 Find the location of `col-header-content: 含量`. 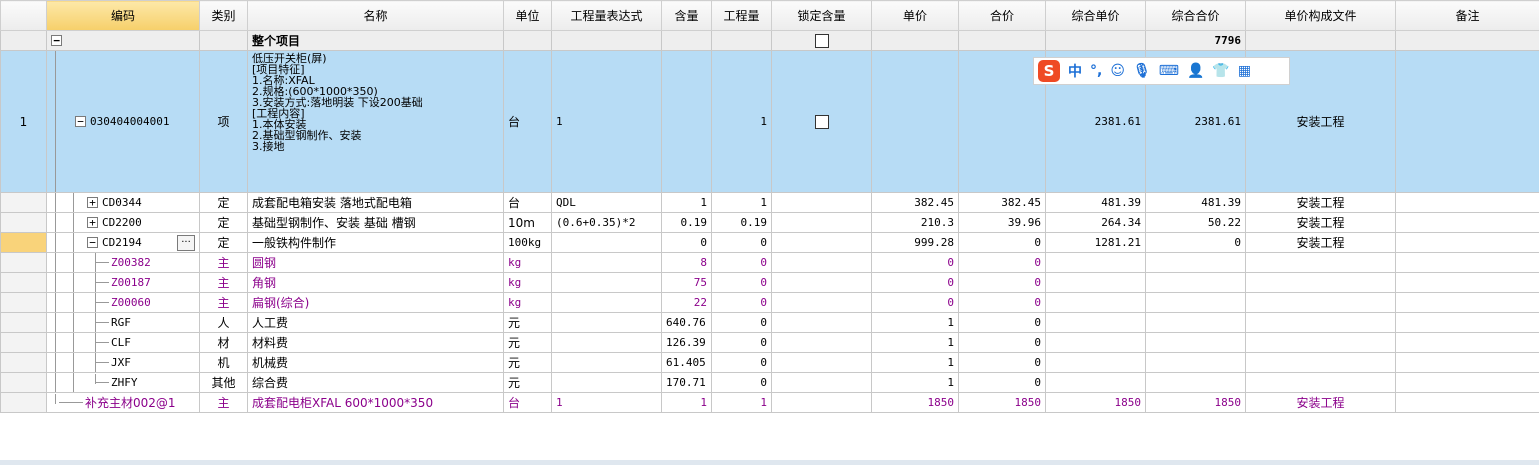

col-header-content: 含量 is located at coordinates (686, 15).